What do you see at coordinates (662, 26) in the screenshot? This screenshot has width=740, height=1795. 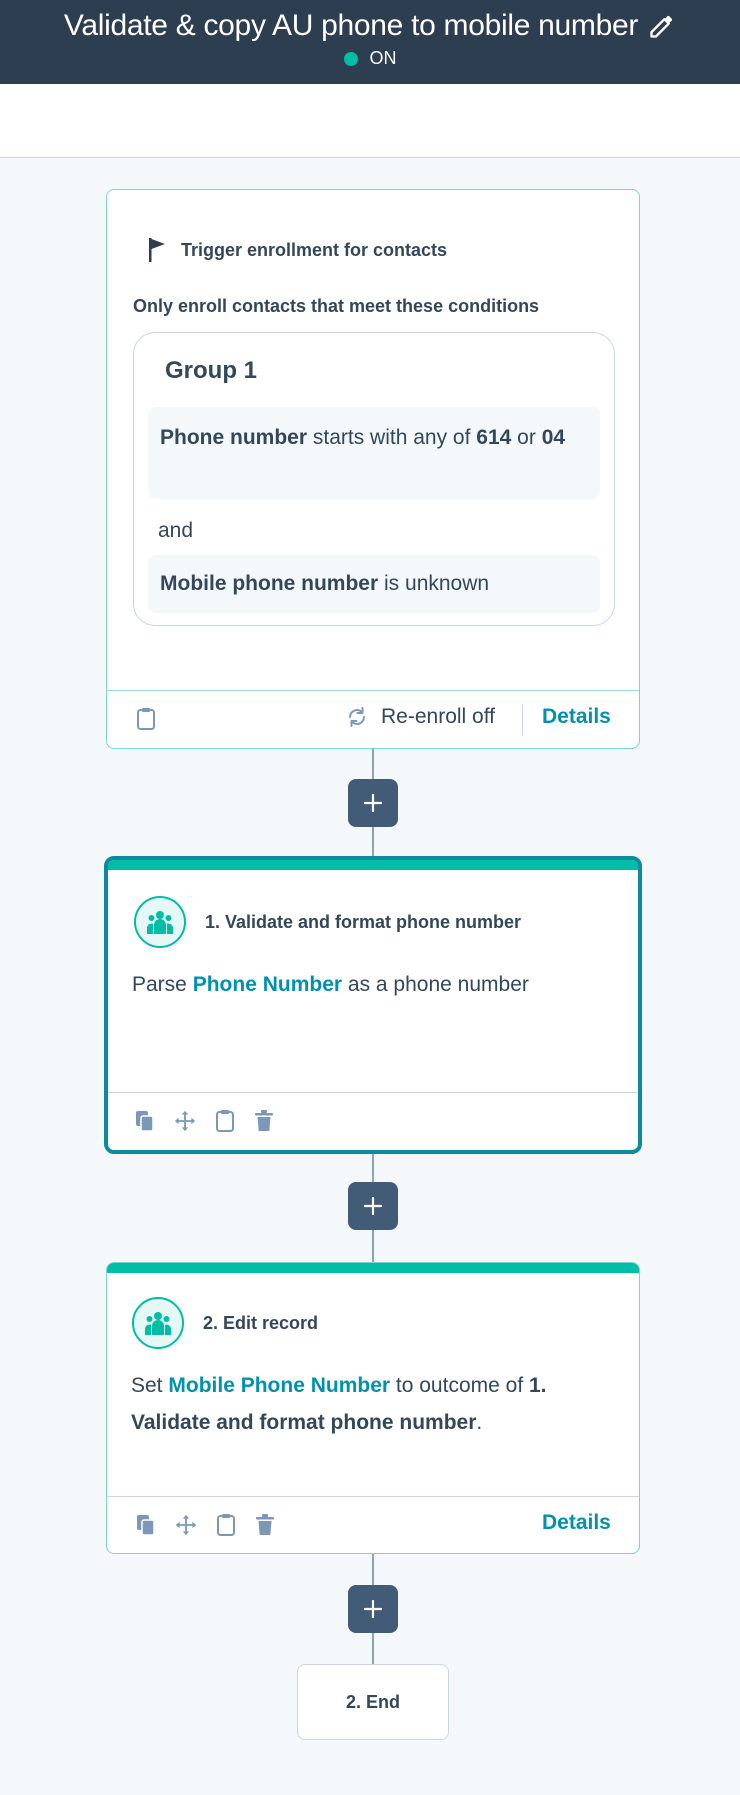 I see `pencil-icon` at bounding box center [662, 26].